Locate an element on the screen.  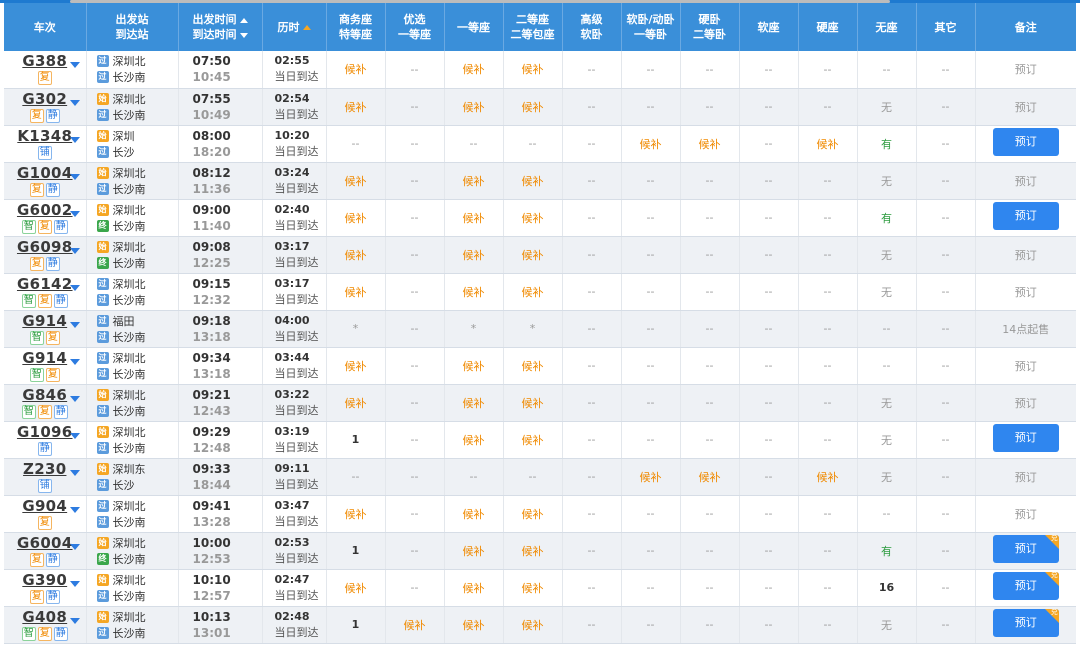
train-number-link: G1004 is located at coordinates (45, 173).